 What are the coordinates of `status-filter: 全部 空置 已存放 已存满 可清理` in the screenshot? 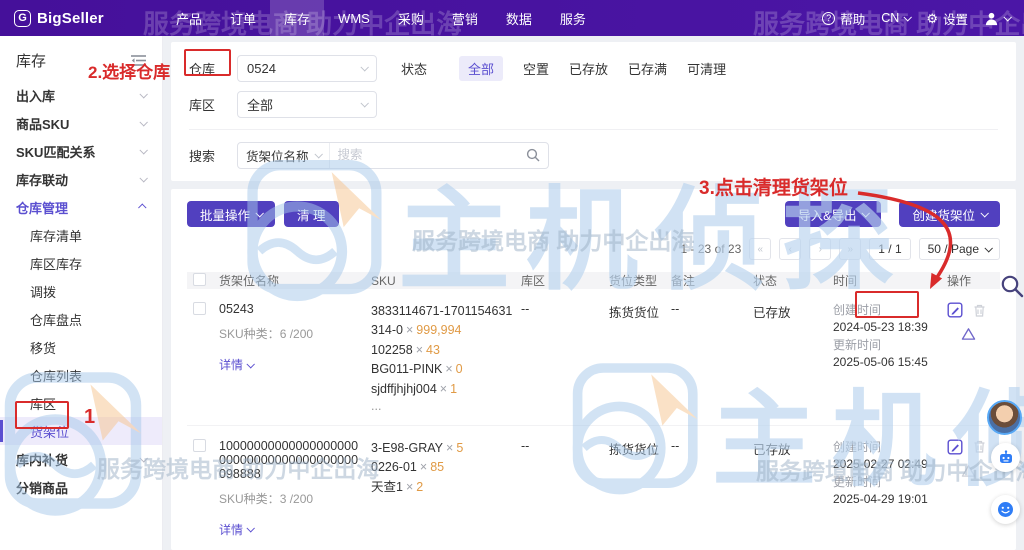 It's located at (592, 68).